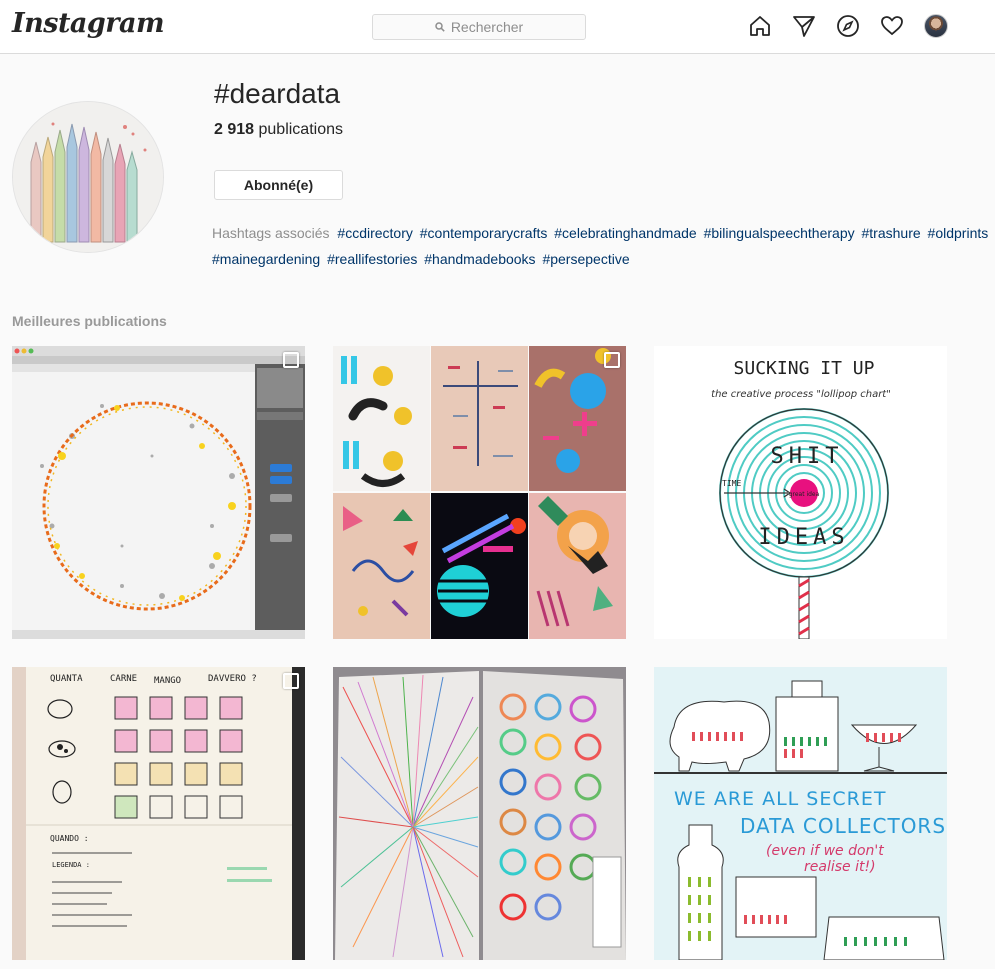 The image size is (995, 969). I want to click on related-hashtag-link: #contemporarycrafts, so click(484, 233).